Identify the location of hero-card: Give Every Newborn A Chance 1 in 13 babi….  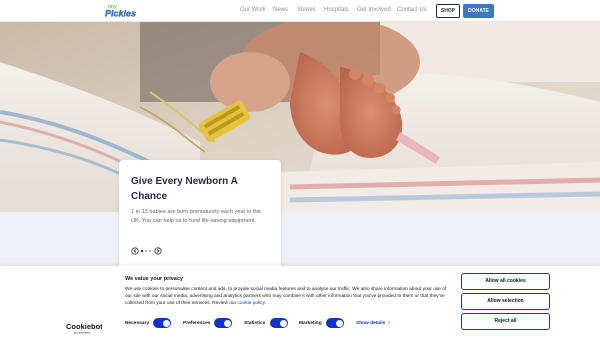
(200, 216).